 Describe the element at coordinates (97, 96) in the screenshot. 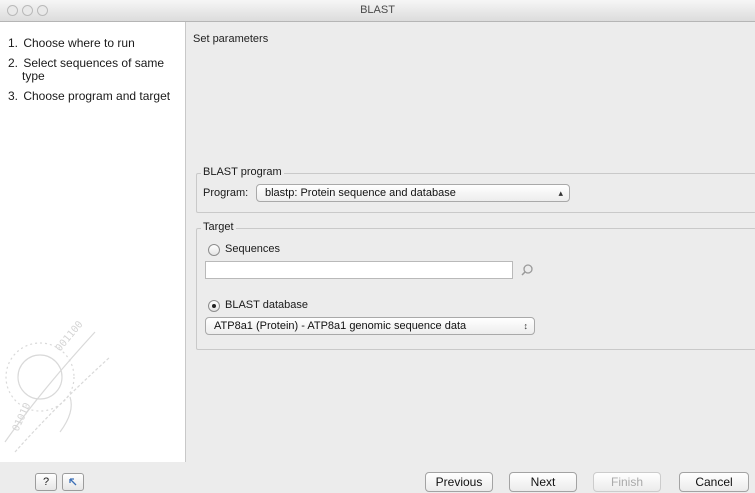

I see `step-label: Choose program and target` at that location.